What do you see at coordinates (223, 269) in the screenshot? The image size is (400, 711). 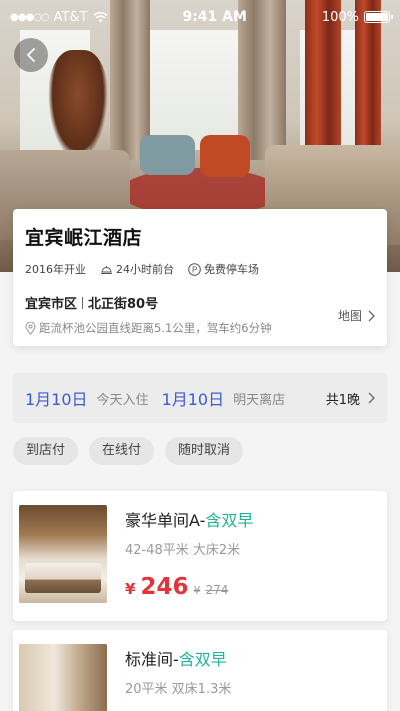 I see `parking-info: P 免费停车场` at bounding box center [223, 269].